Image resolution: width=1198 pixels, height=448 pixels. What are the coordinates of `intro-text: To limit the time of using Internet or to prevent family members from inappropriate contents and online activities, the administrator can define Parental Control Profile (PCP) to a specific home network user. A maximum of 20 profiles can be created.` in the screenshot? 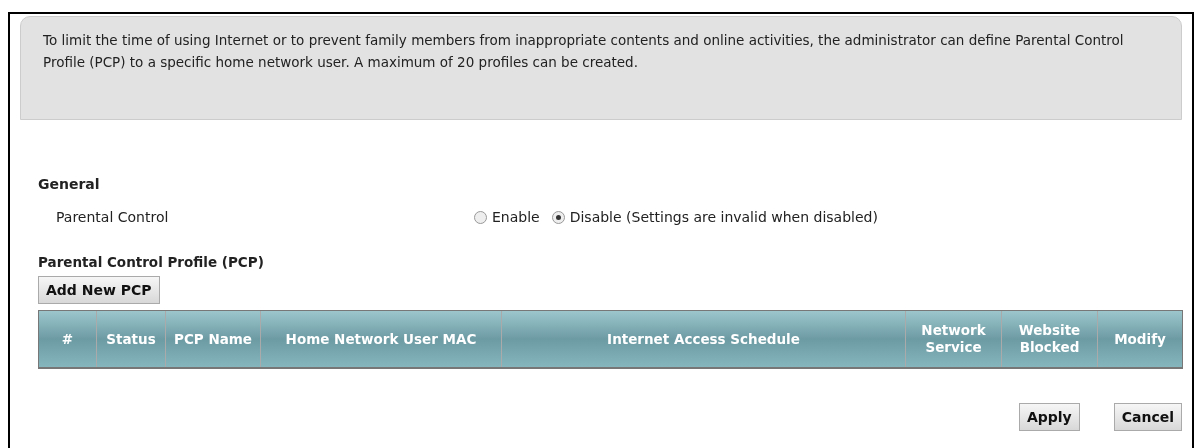 It's located at (584, 51).